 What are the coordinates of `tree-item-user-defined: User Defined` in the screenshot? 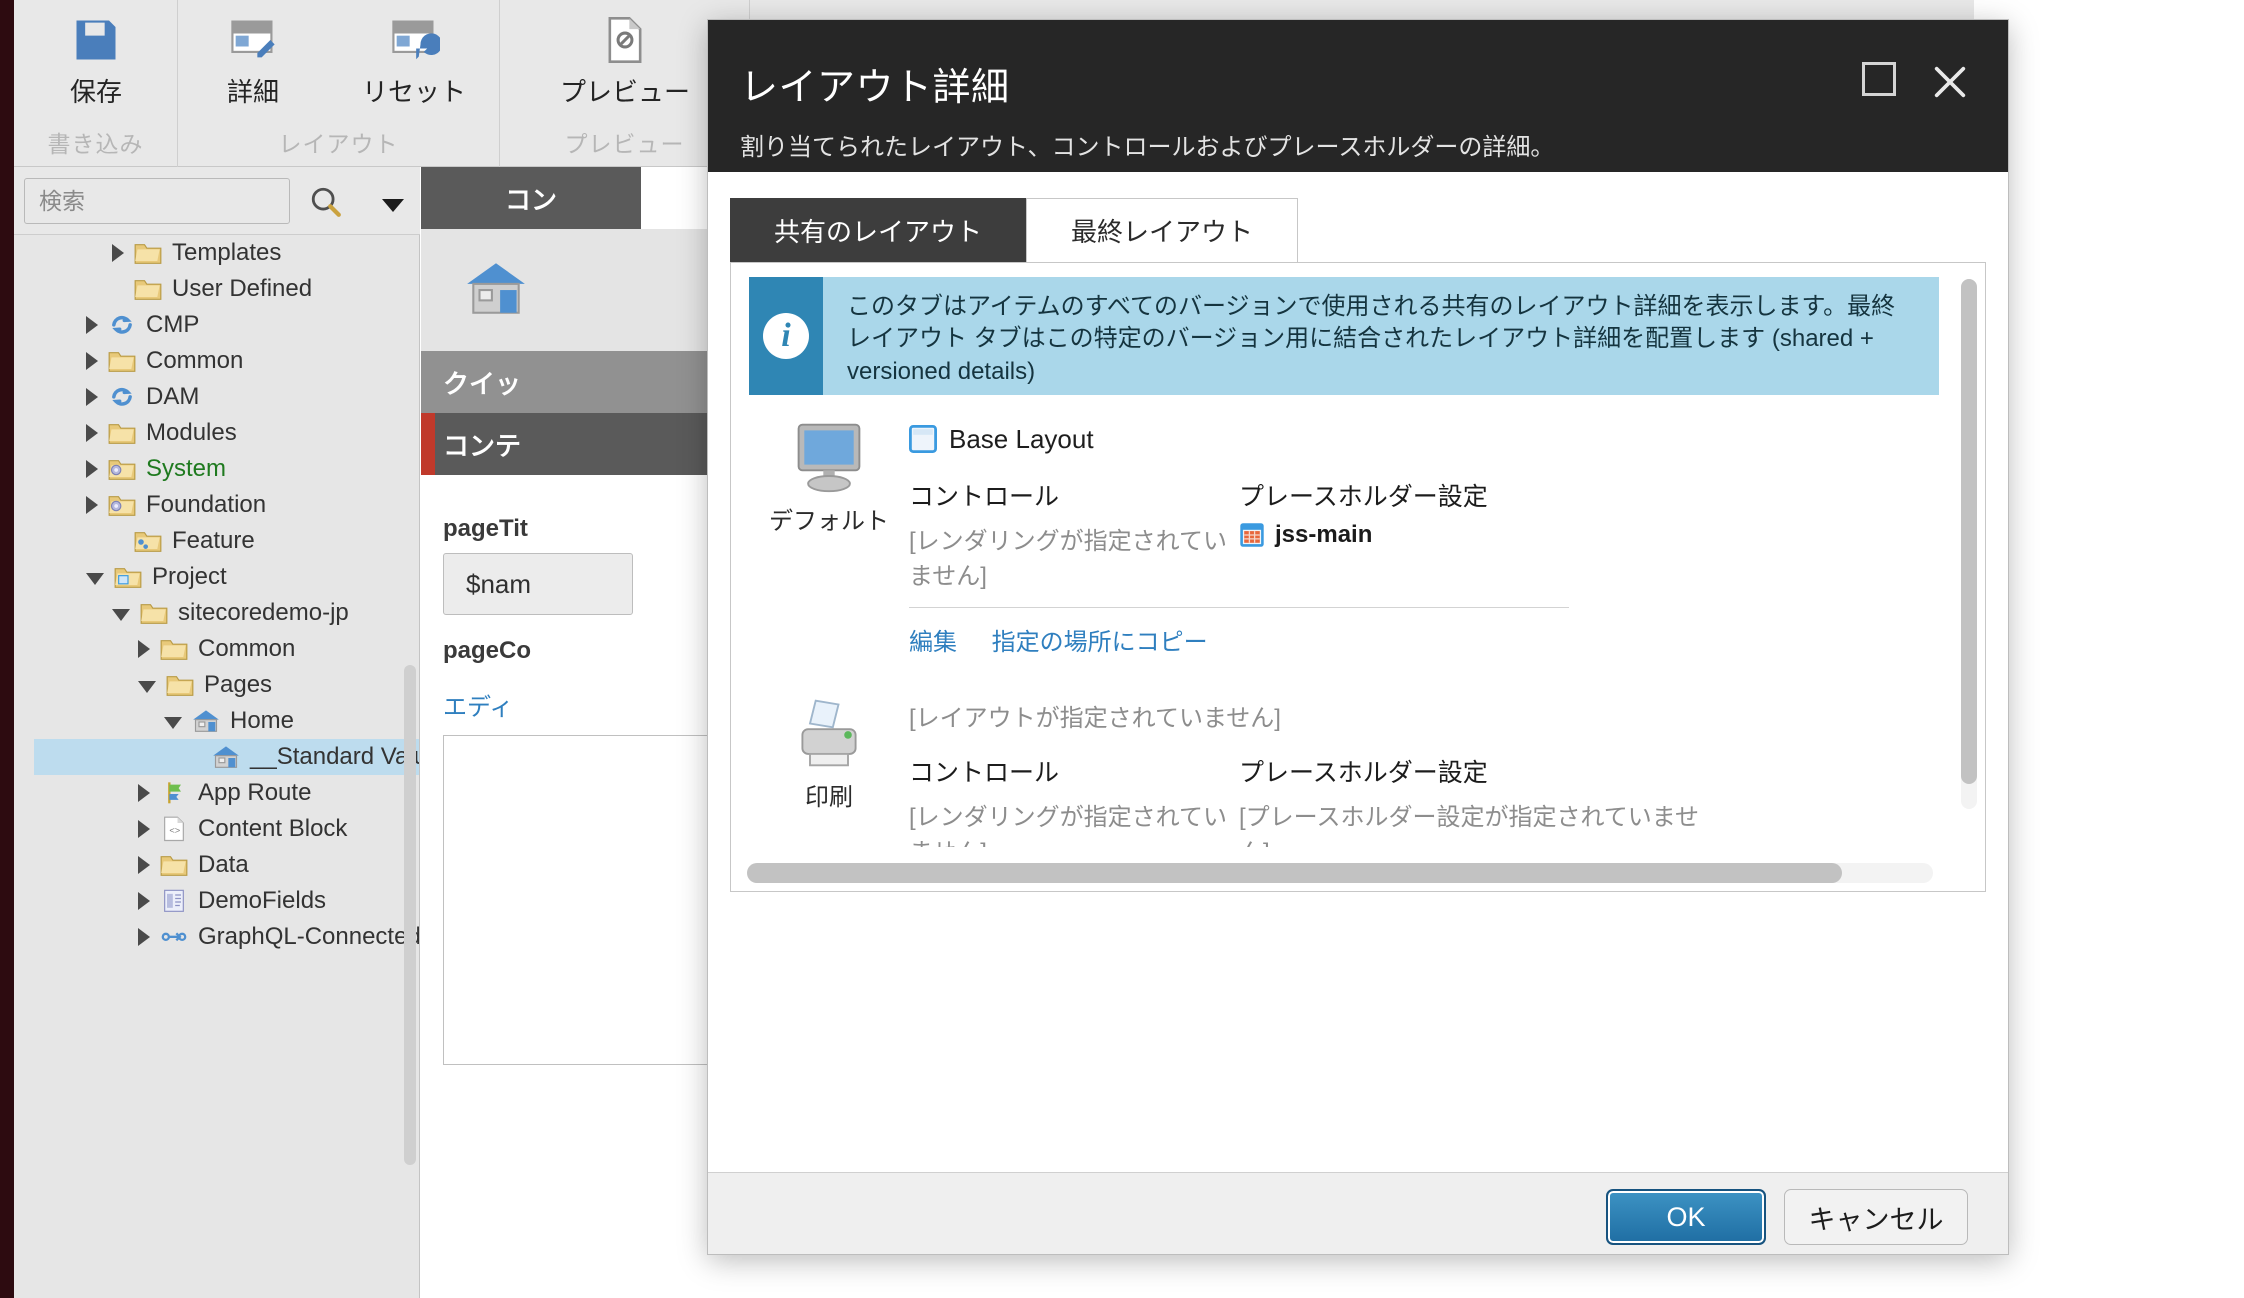 It's located at (226, 289).